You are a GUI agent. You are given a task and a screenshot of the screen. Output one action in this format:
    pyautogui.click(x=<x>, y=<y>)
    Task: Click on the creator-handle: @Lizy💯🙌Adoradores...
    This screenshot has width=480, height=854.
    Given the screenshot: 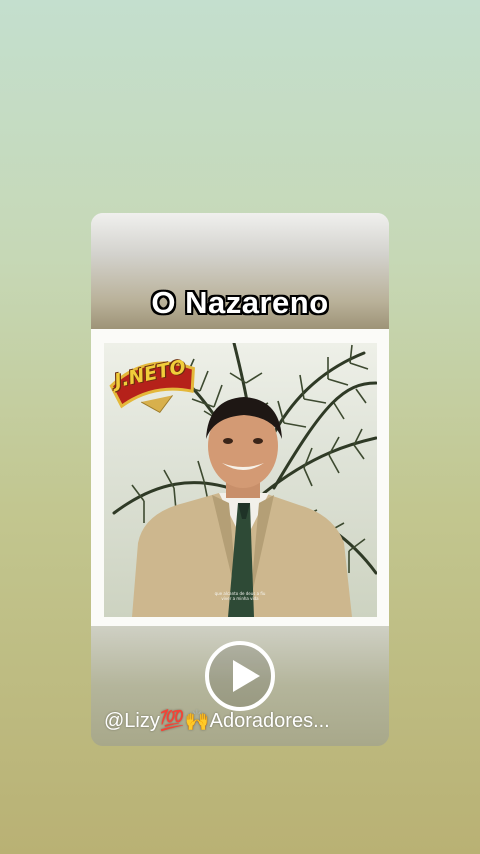 What is the action you would take?
    pyautogui.click(x=244, y=720)
    